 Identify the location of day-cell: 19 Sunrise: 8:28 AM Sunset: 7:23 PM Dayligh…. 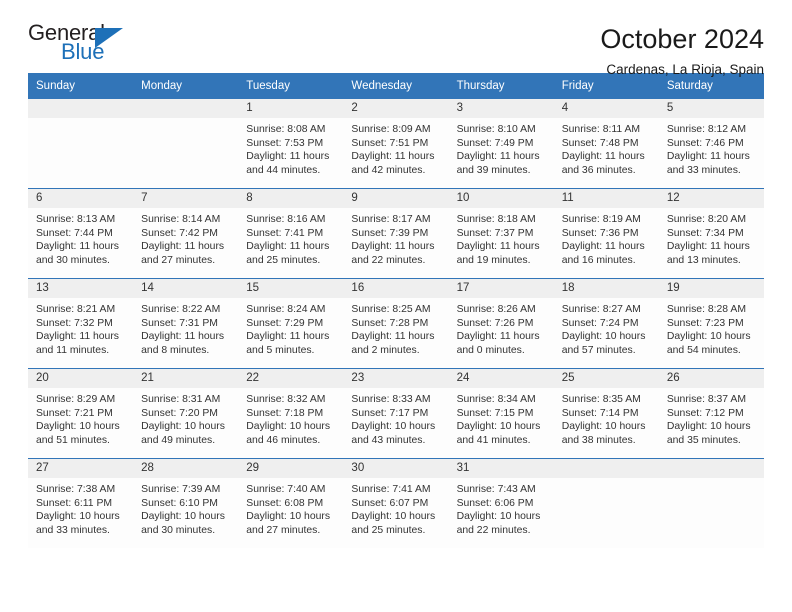
(711, 324).